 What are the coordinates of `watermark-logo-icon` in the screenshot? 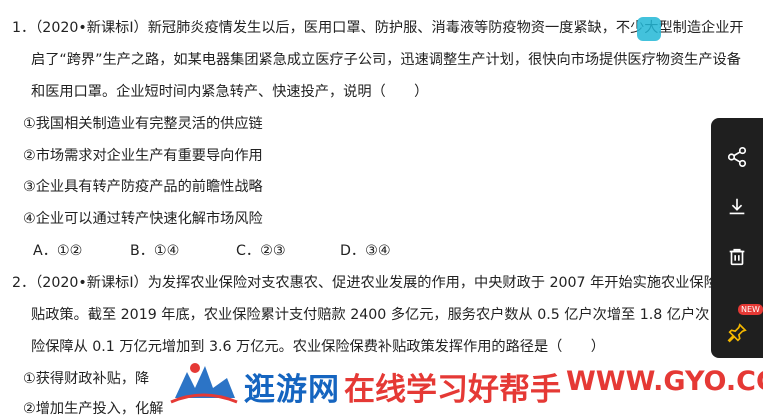 It's located at (204, 384).